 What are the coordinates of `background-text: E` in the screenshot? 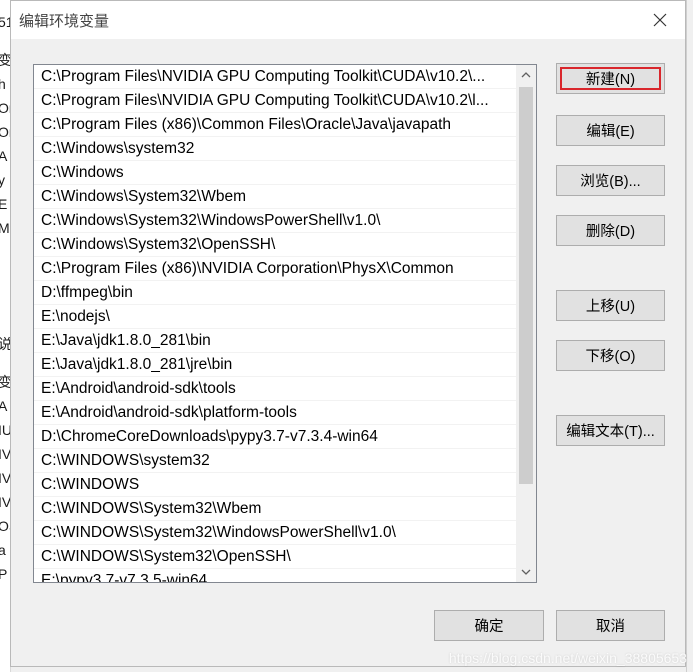 It's located at (3, 204).